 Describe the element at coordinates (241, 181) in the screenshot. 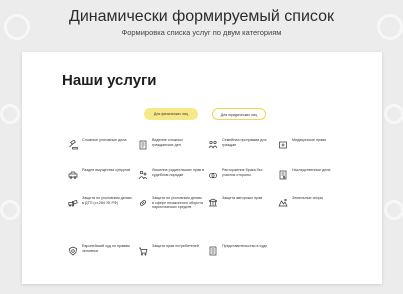

I see `service-item: Расторжение брака без участия стороны` at that location.